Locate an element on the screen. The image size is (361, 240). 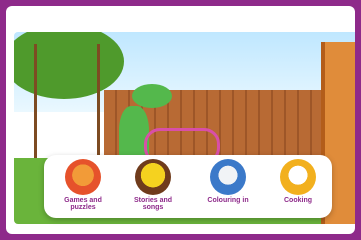
menu-label: Colouring in is located at coordinates (228, 200).